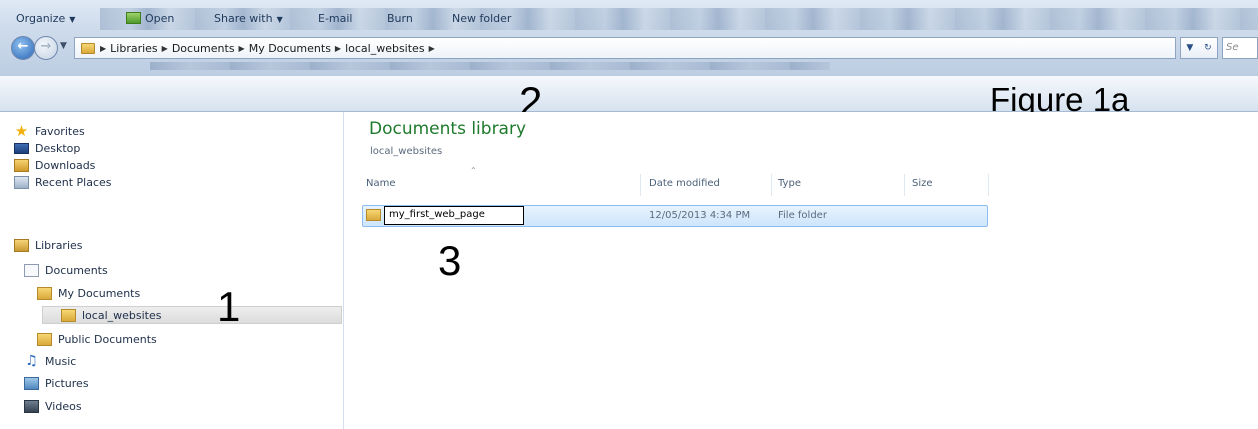 The image size is (1258, 429). Describe the element at coordinates (65, 165) in the screenshot. I see `nav-downloads-label: Downloads` at that location.